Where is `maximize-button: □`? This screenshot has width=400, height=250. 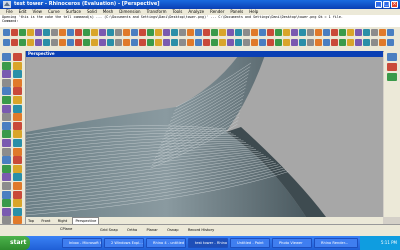 maximize-button: □ is located at coordinates (386, 4).